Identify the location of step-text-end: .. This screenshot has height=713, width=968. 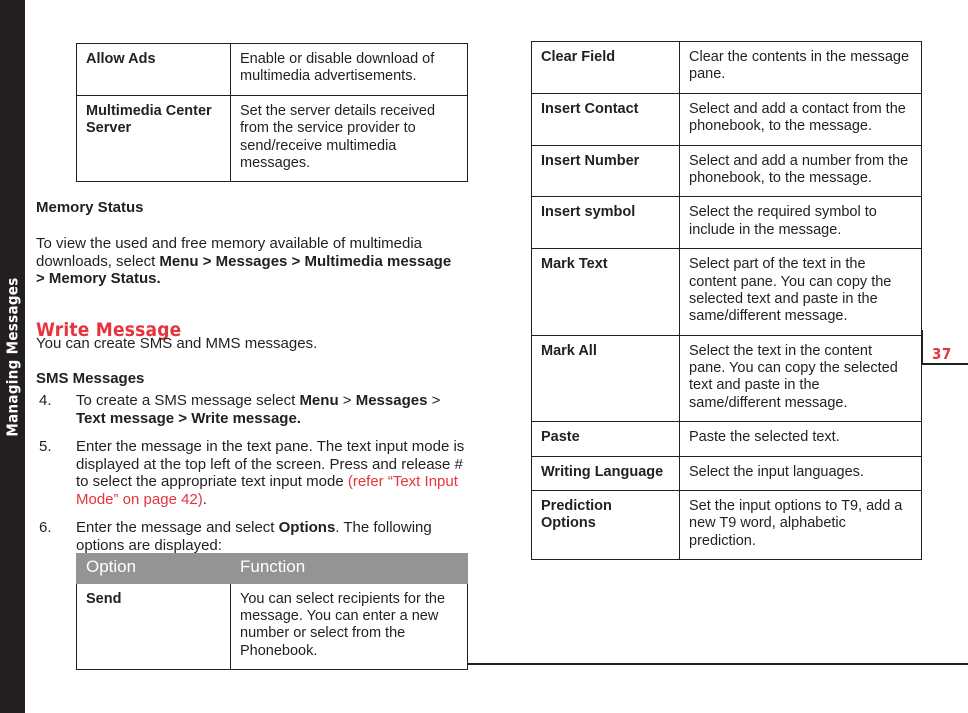
(204, 499).